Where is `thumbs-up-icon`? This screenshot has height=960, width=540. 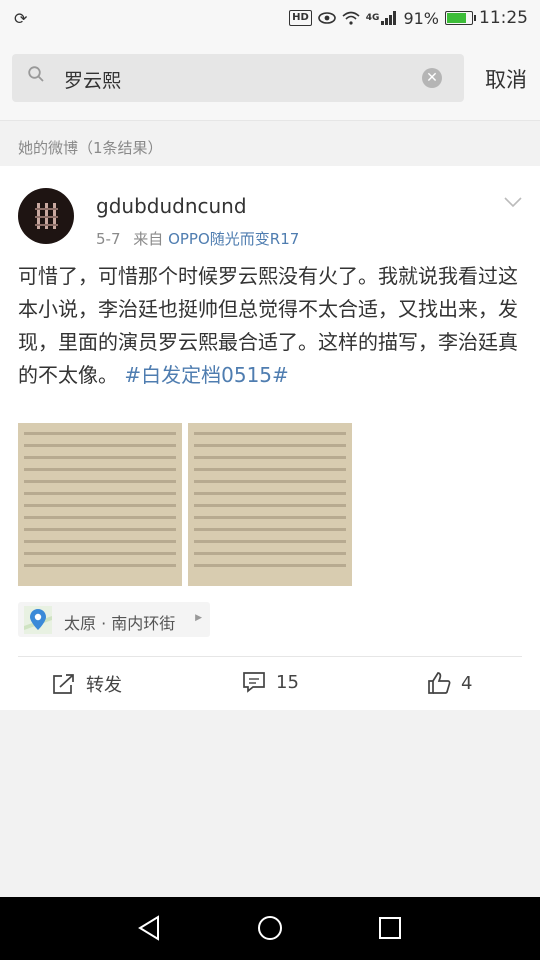
thumbs-up-icon is located at coordinates (439, 683).